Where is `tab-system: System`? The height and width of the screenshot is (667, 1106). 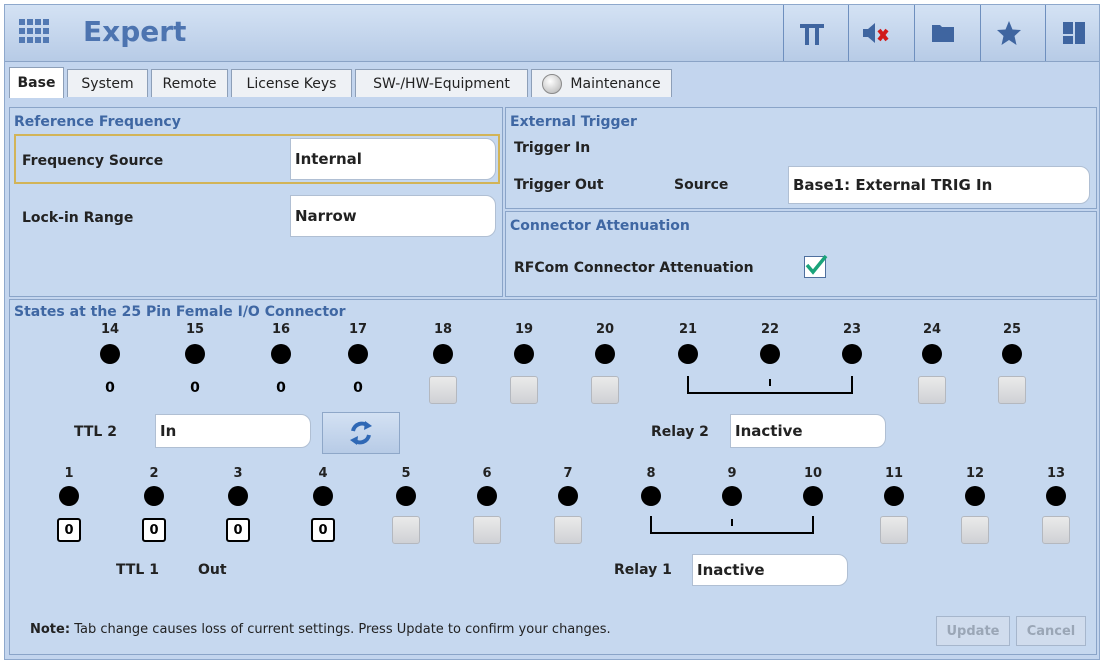
tab-system: System is located at coordinates (107, 83).